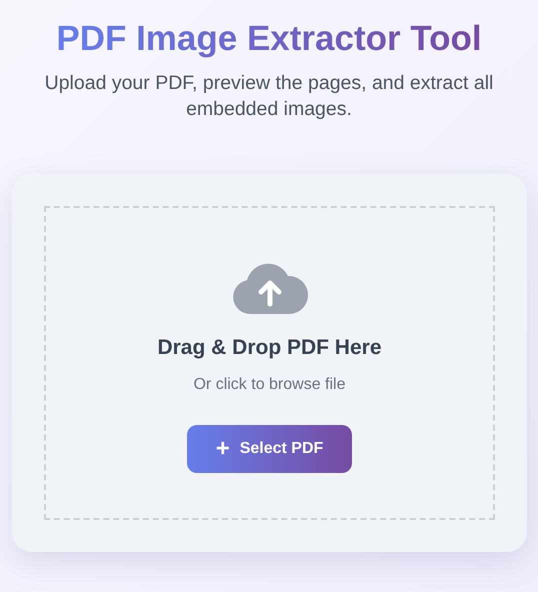 This screenshot has width=538, height=592. Describe the element at coordinates (269, 449) in the screenshot. I see `select-pdf-button: + Select PDF` at that location.